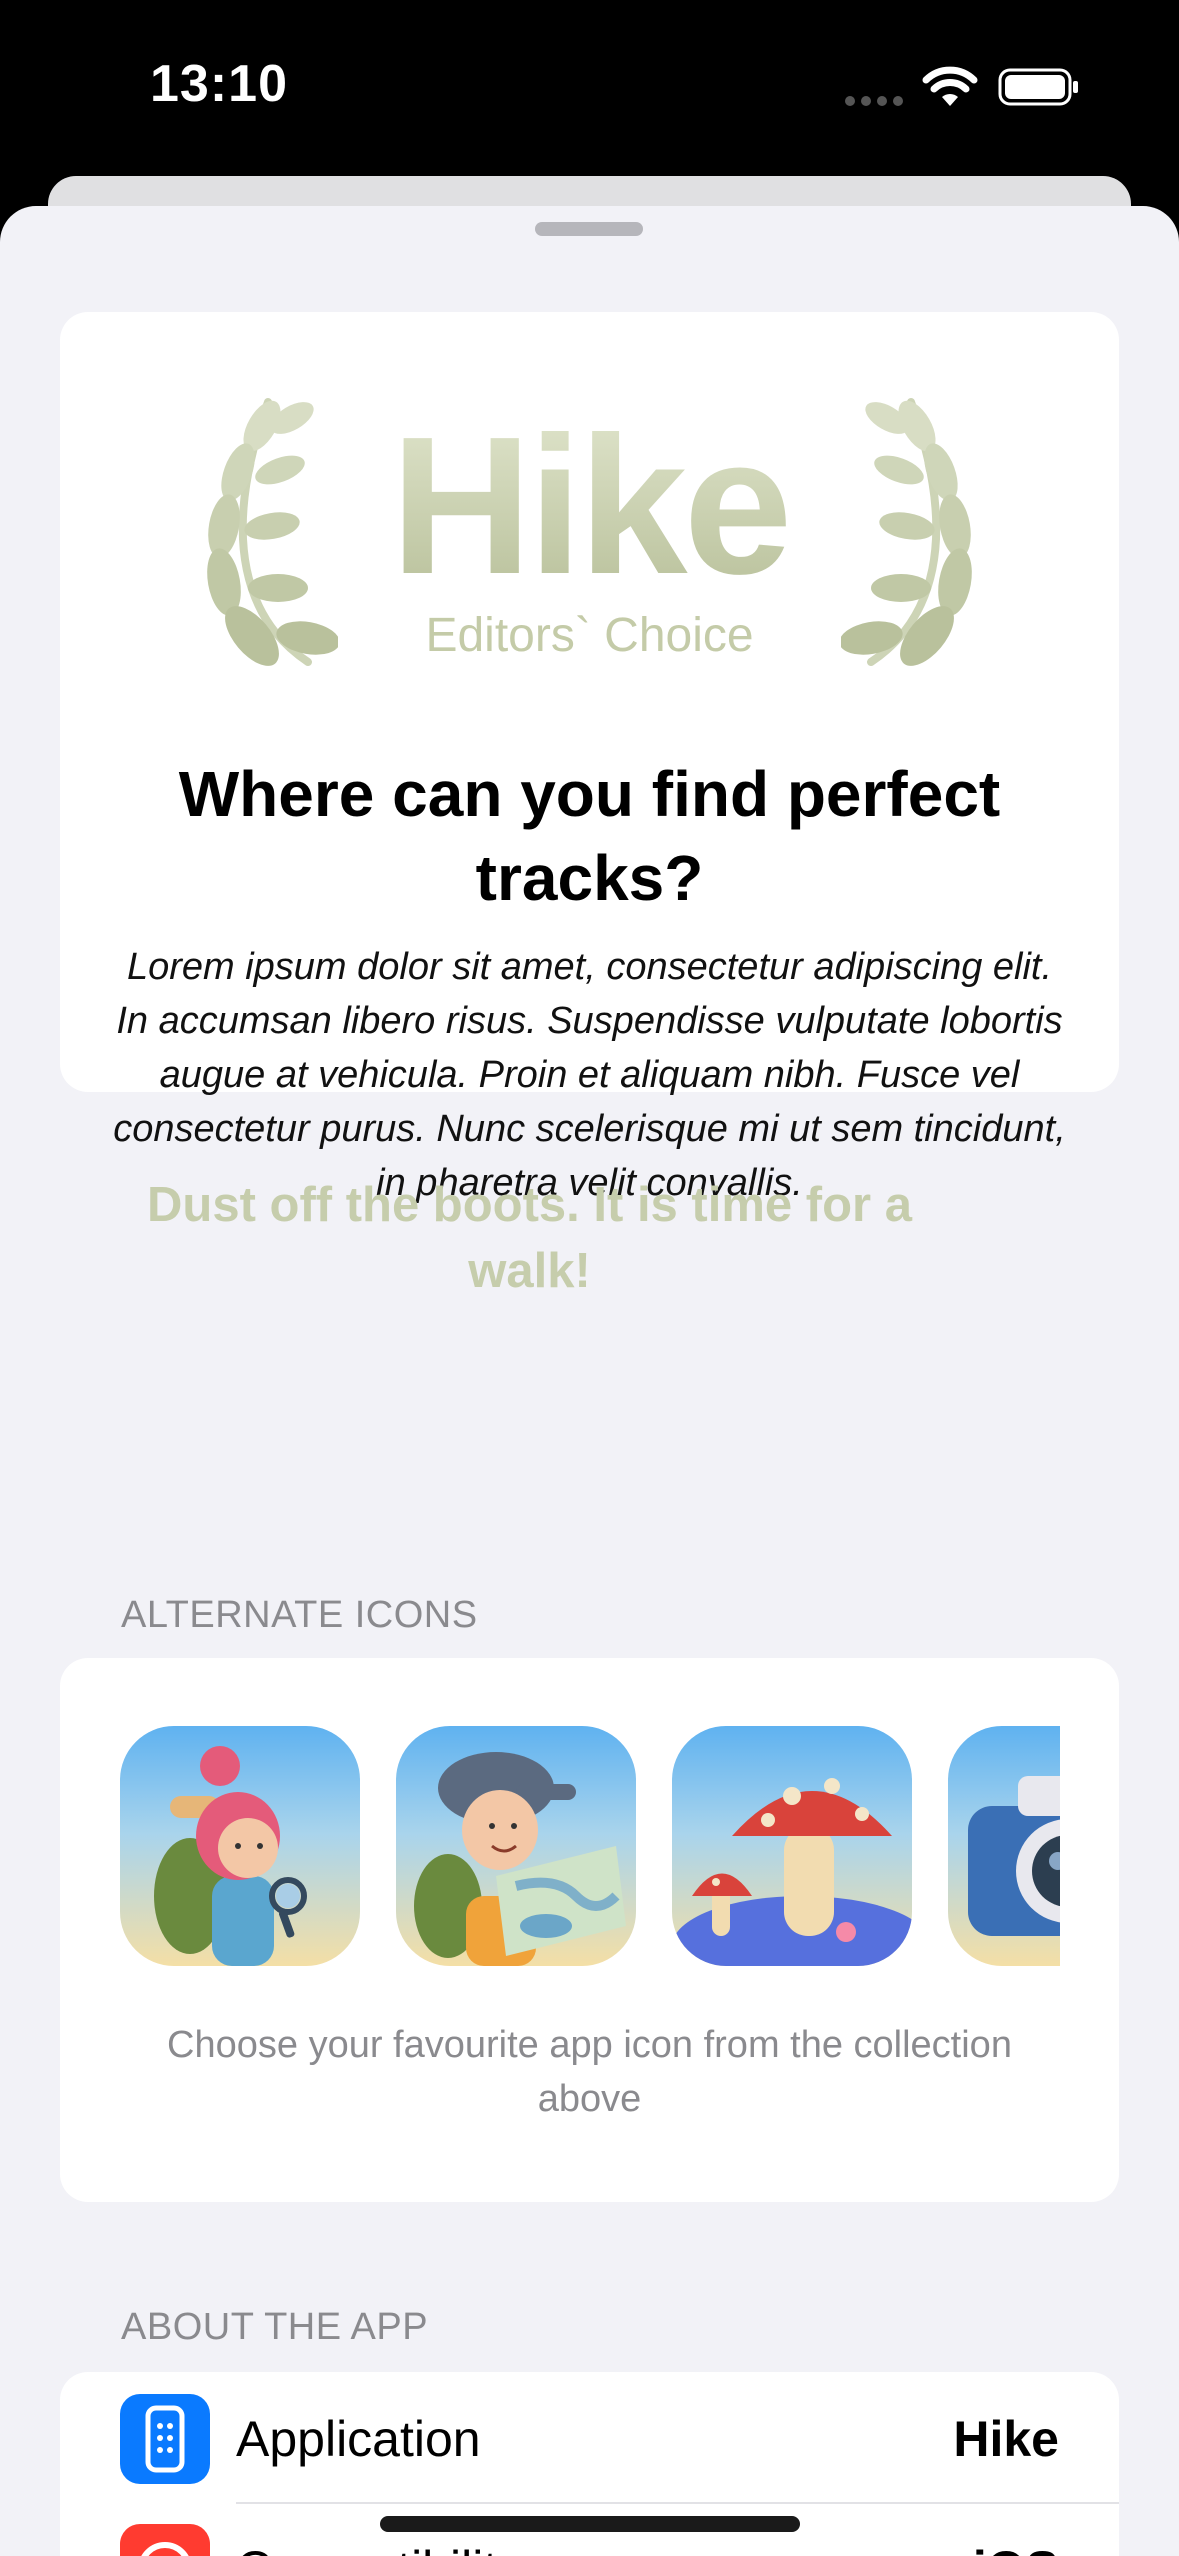 Image resolution: width=1179 pixels, height=2556 pixels. I want to click on sheet-grabber, so click(589, 229).